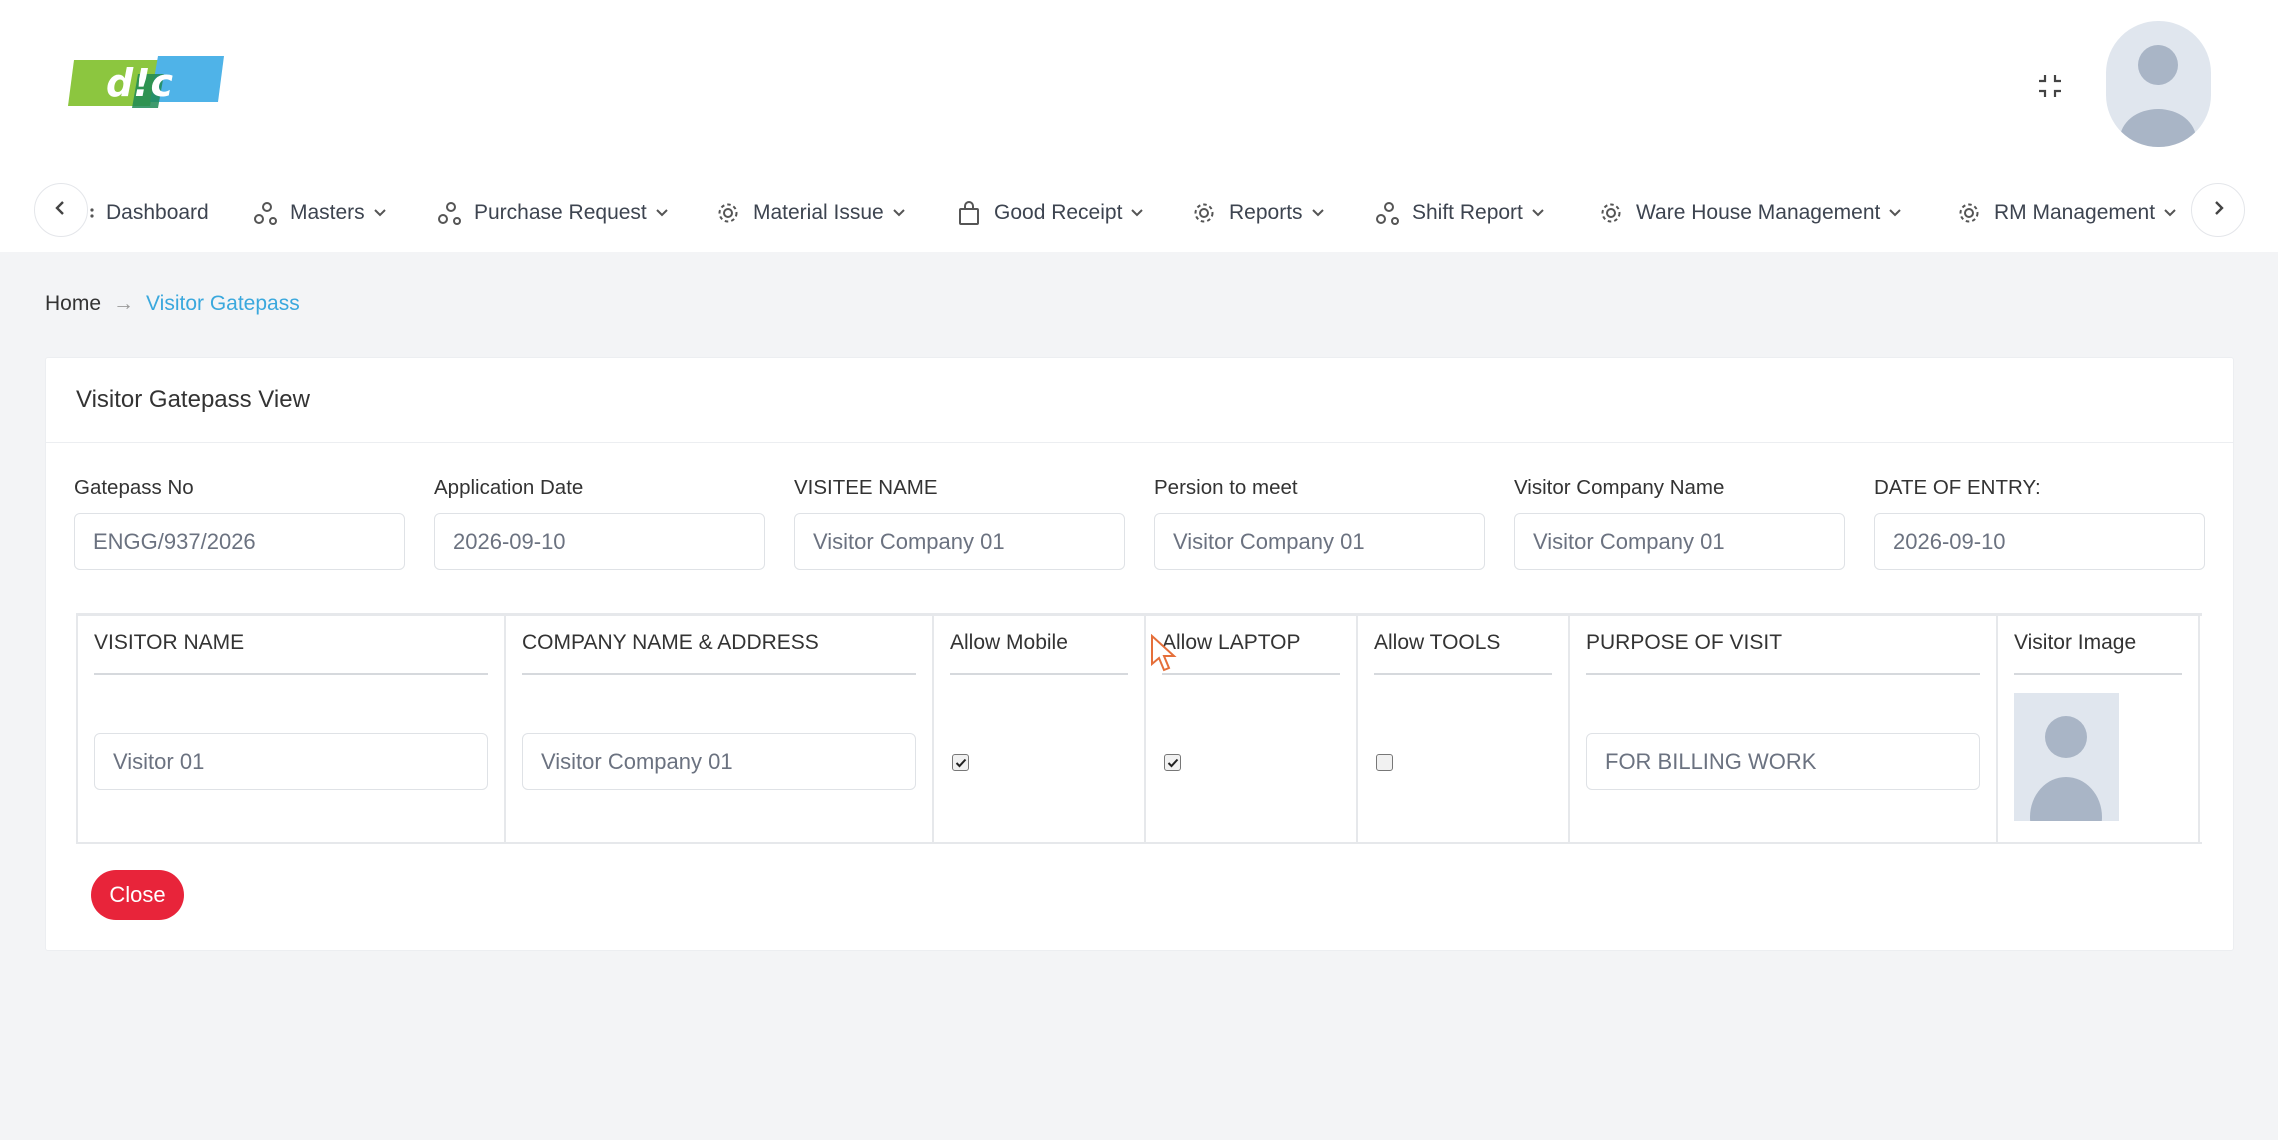 The image size is (2278, 1140). Describe the element at coordinates (95, 213) in the screenshot. I see `dashboard-icon` at that location.